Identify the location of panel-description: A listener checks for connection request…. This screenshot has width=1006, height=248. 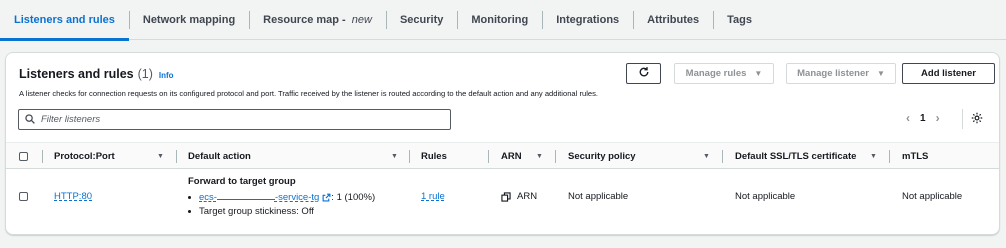
(309, 93).